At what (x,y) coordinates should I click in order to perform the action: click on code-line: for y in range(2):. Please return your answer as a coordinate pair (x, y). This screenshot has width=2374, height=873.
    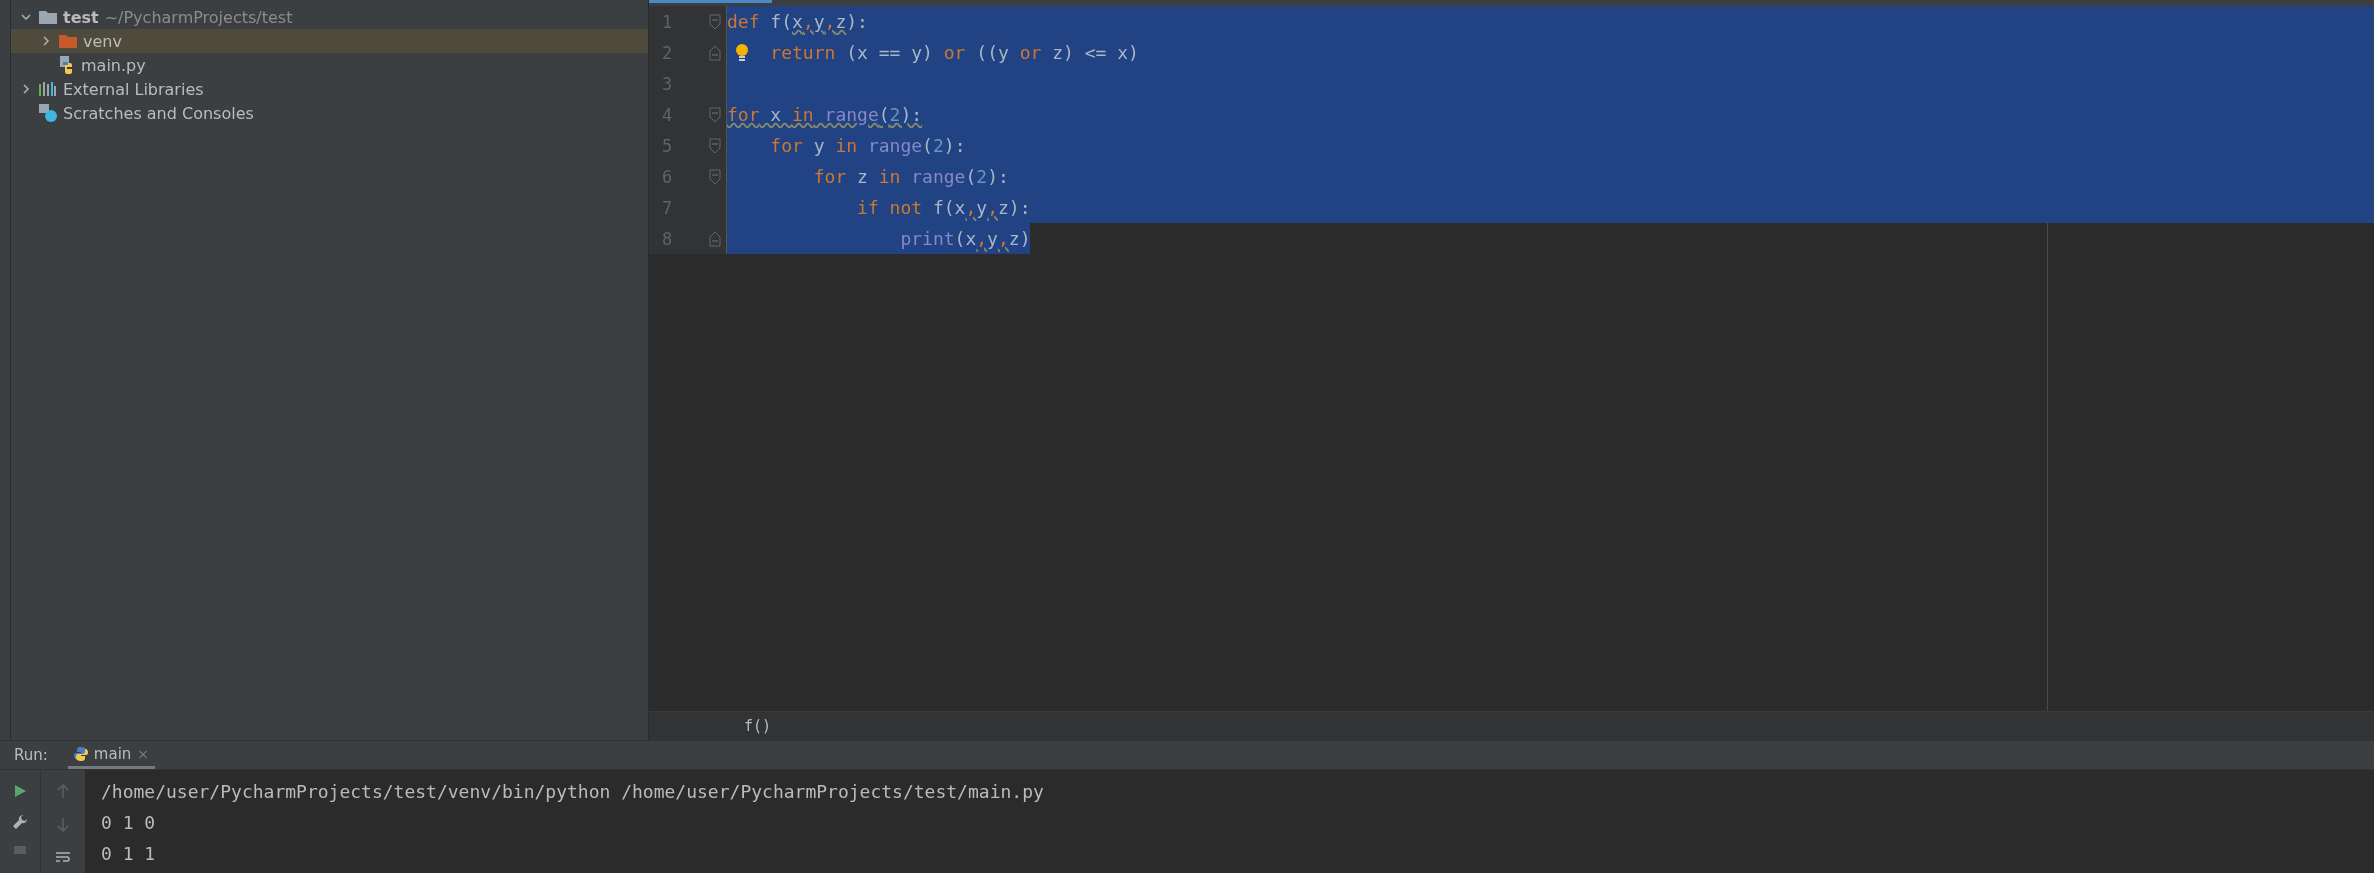
    Looking at the image, I should click on (868, 145).